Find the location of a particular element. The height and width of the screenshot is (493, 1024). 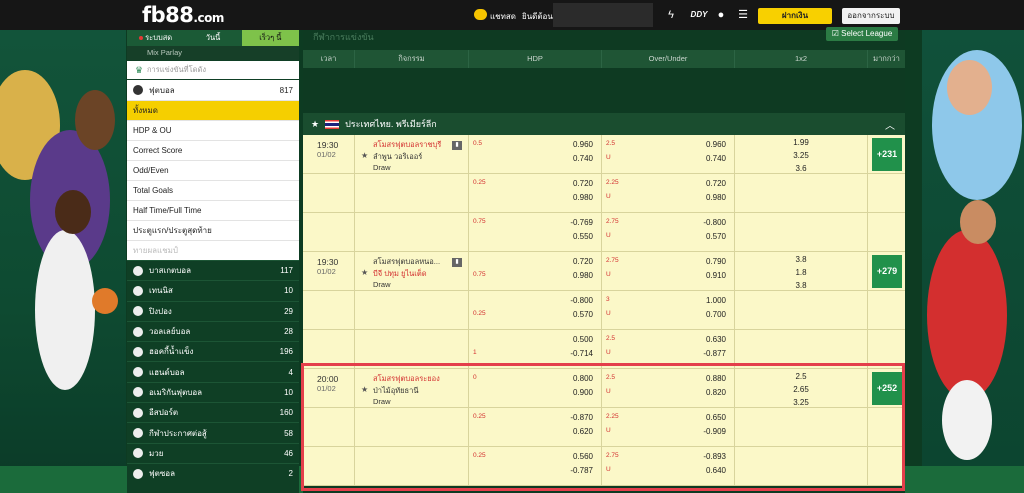

popular-matches-search: ♛ การแข่งขันที่โดดัง is located at coordinates (213, 70).